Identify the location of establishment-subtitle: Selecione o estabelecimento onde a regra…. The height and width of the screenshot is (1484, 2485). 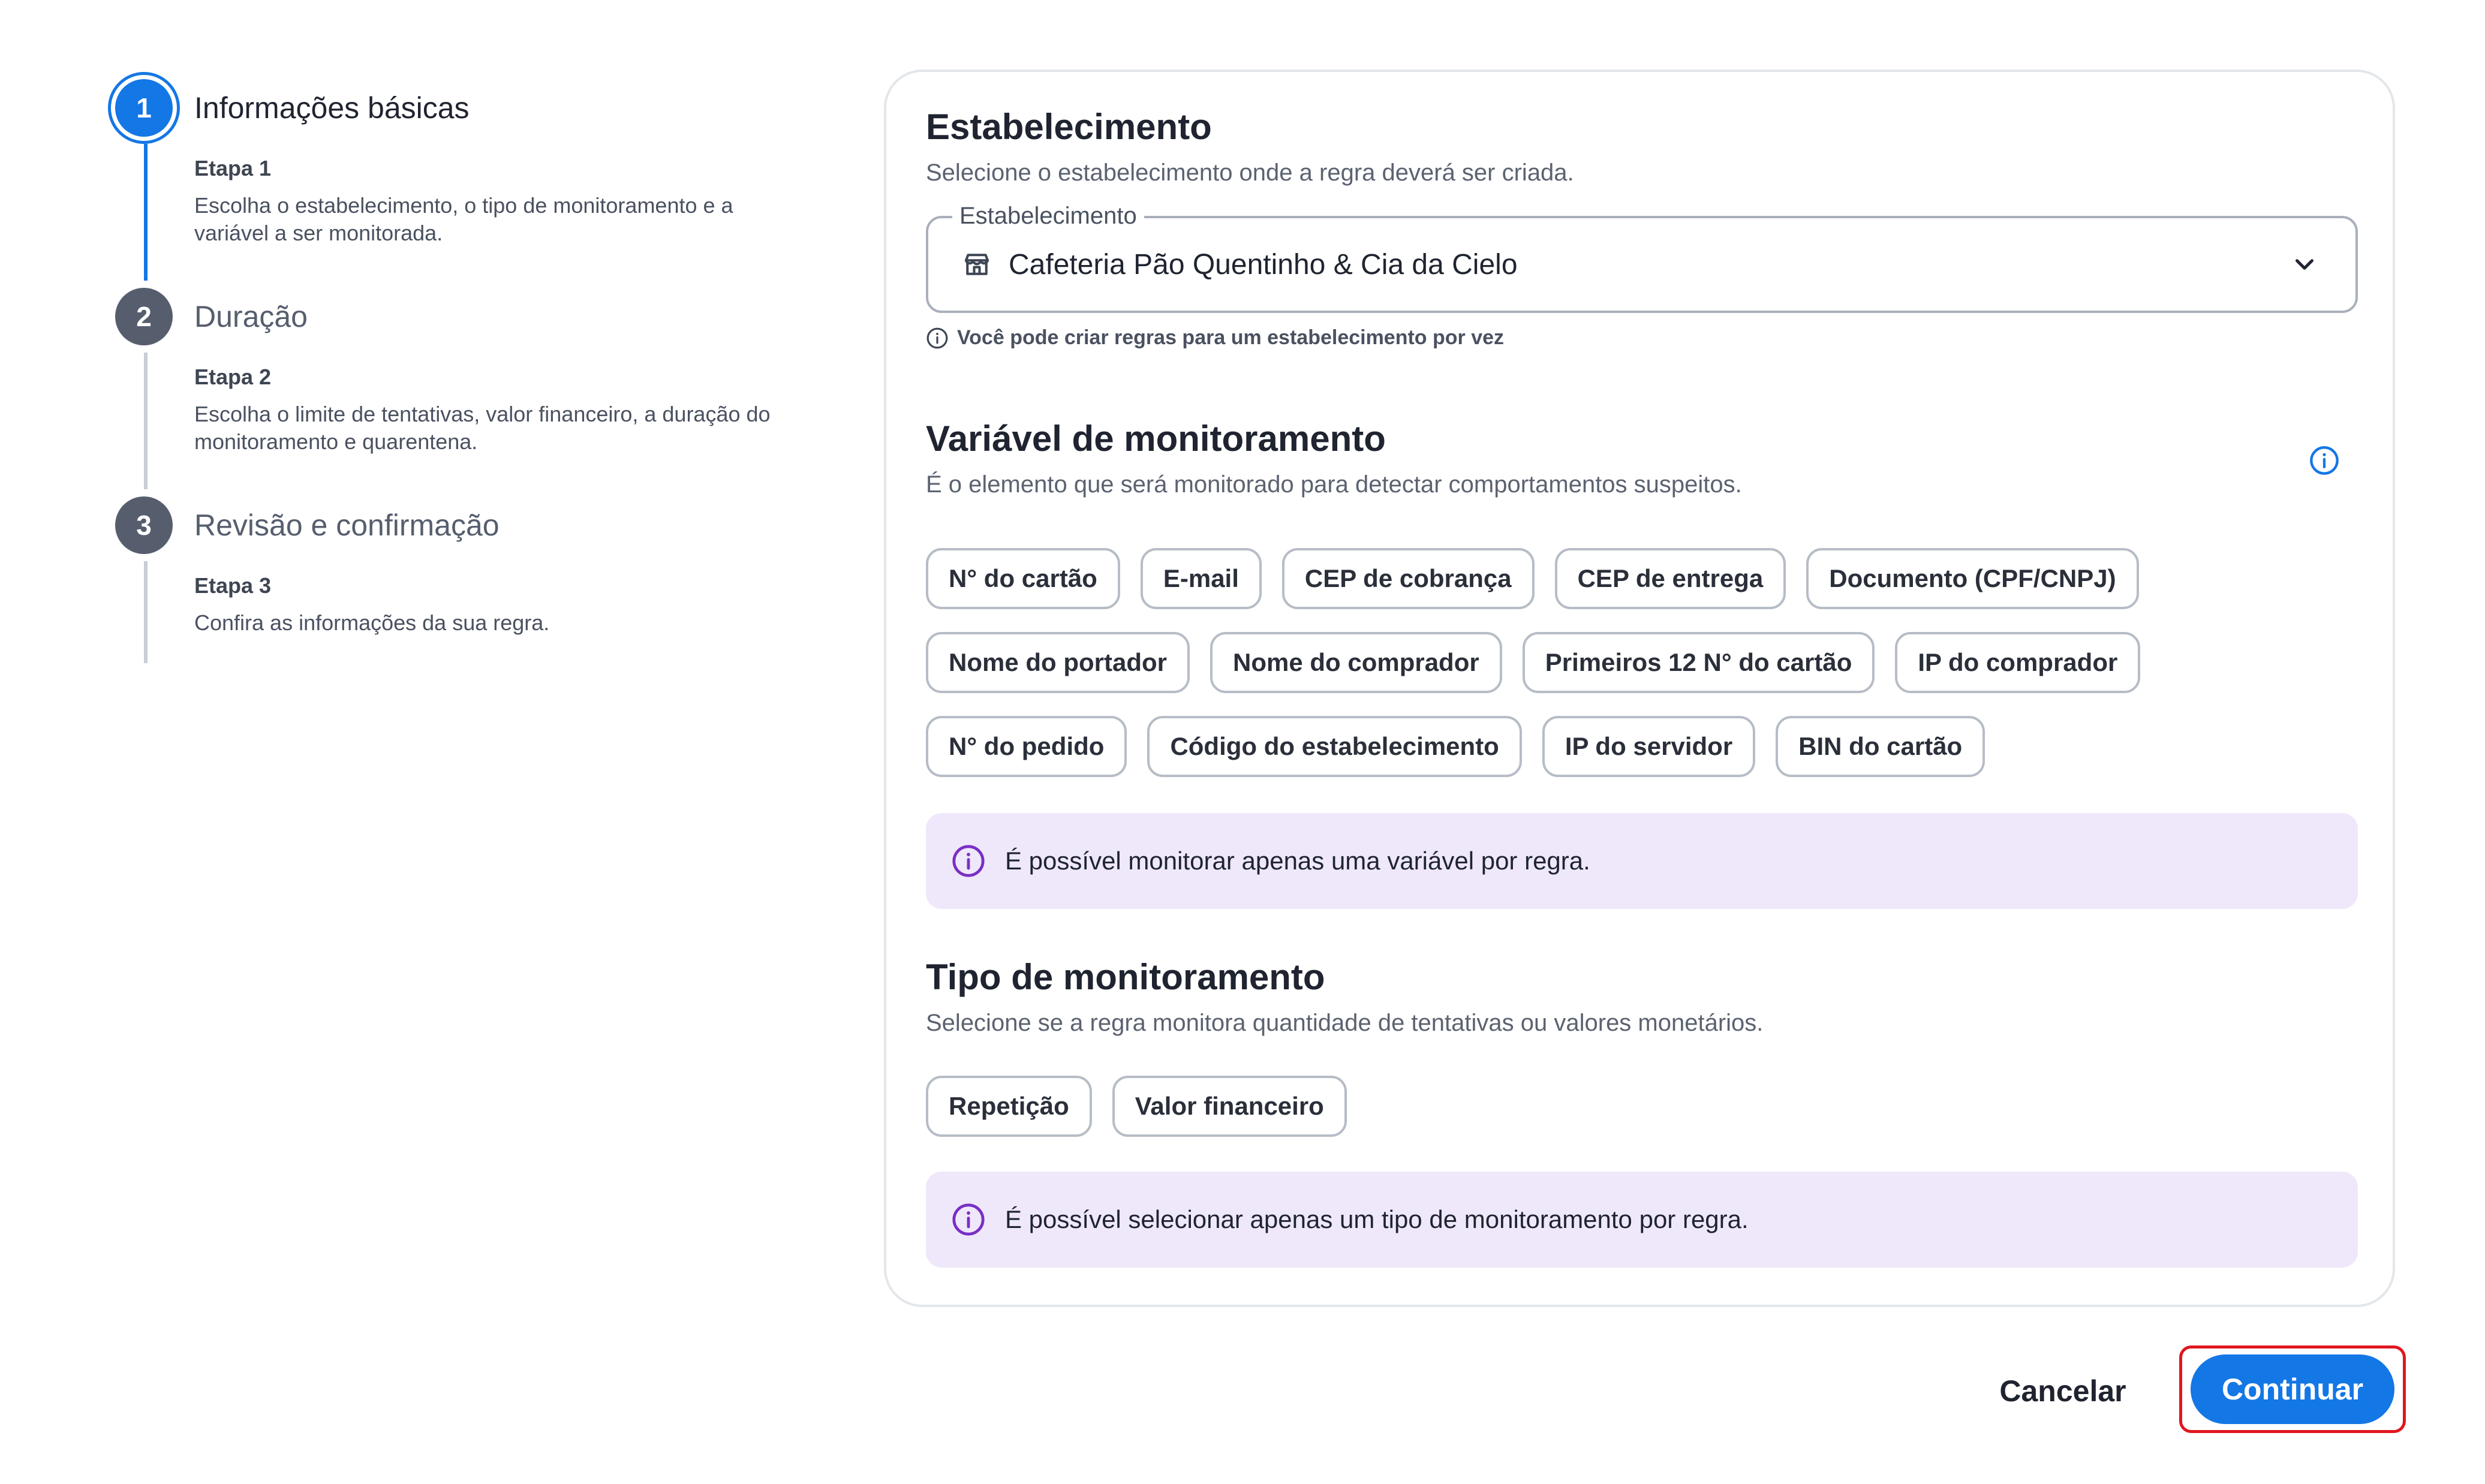
(1250, 172).